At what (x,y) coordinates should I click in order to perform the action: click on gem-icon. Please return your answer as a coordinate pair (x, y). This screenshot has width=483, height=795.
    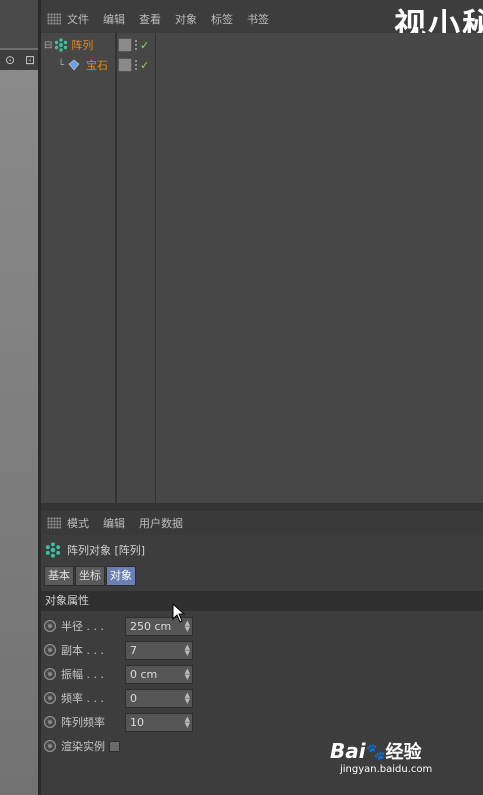
    Looking at the image, I should click on (74, 65).